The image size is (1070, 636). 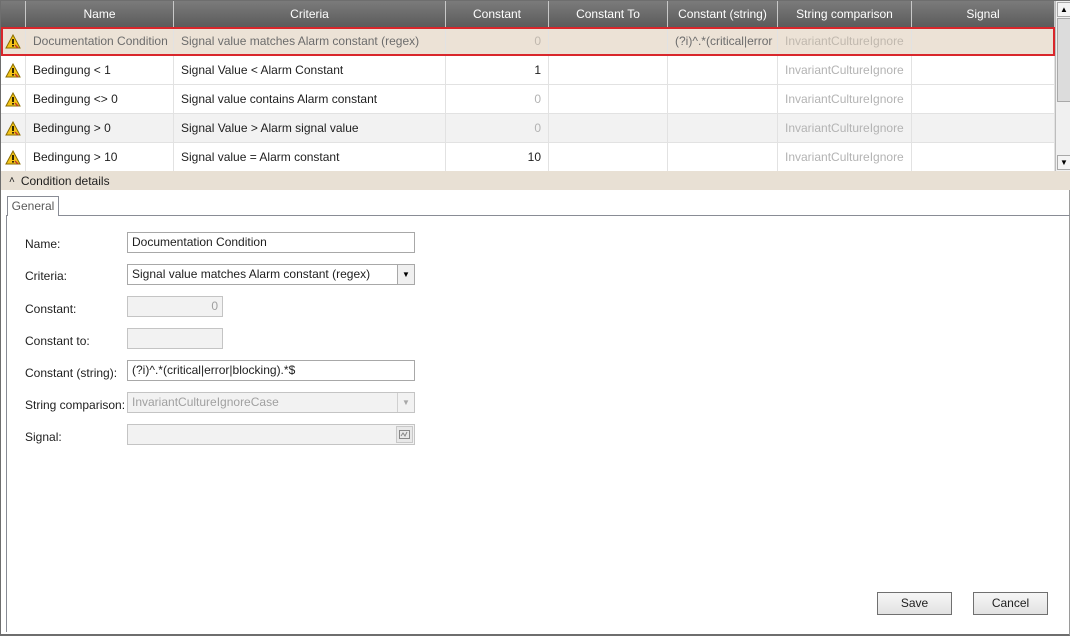 I want to click on constant-field: 0, so click(x=175, y=306).